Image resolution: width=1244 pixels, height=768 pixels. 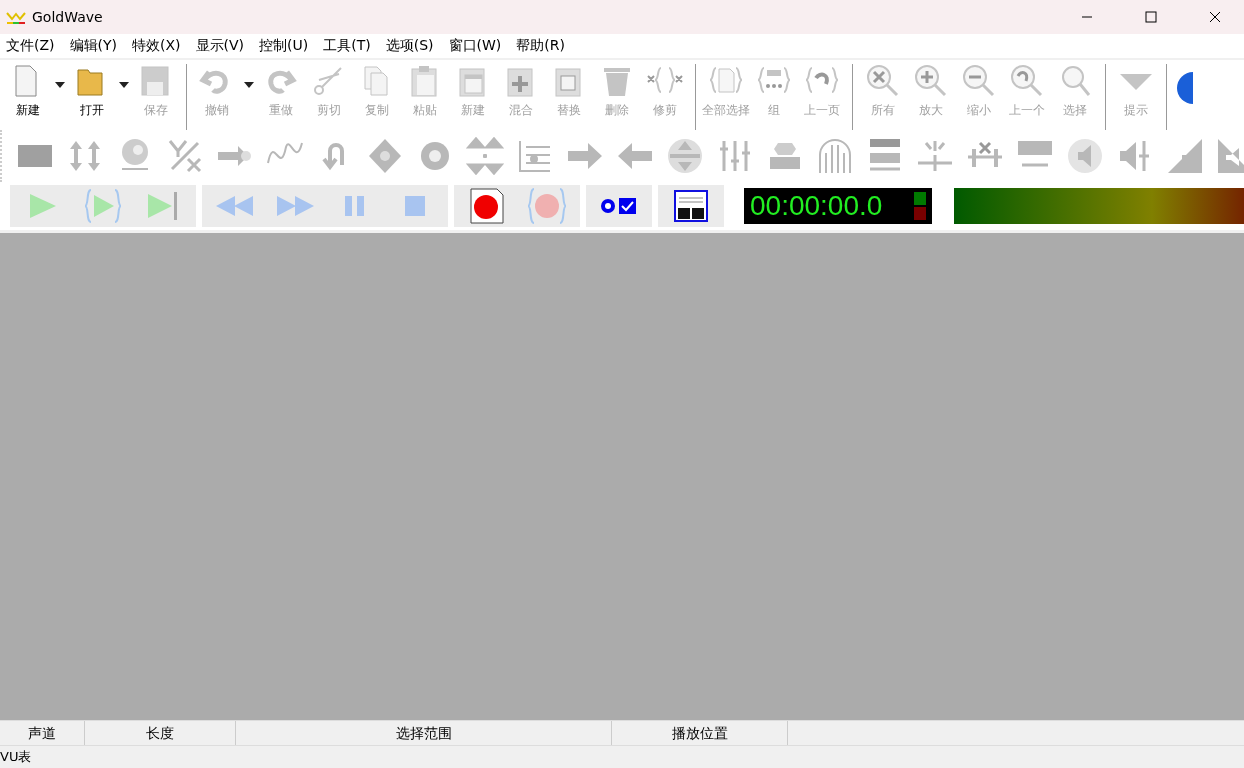 I want to click on arrows-icon, so click(x=485, y=156).